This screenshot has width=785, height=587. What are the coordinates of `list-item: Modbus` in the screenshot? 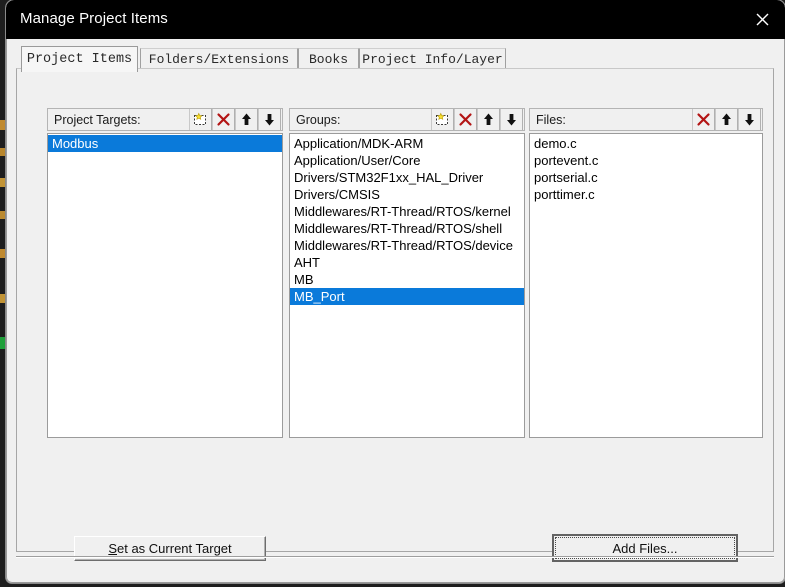 It's located at (165, 143).